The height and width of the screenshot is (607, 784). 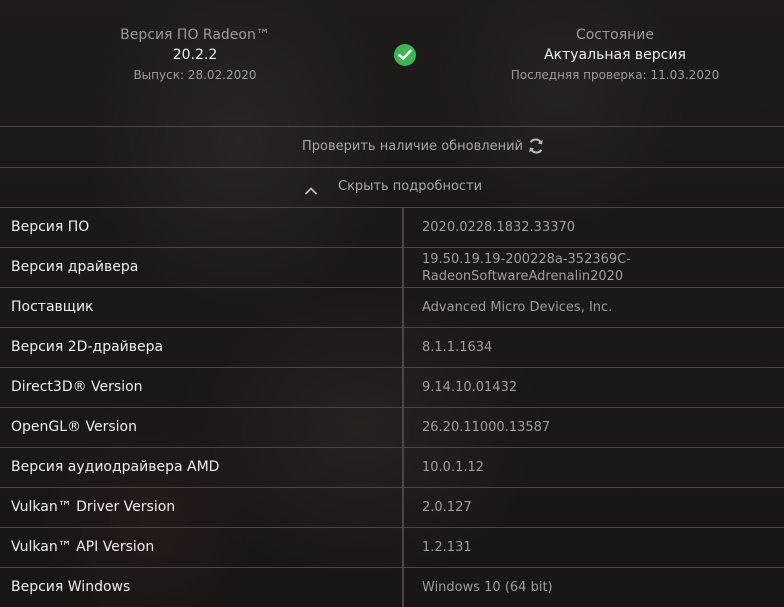 I want to click on row-key: Версия драйвера, so click(x=75, y=267).